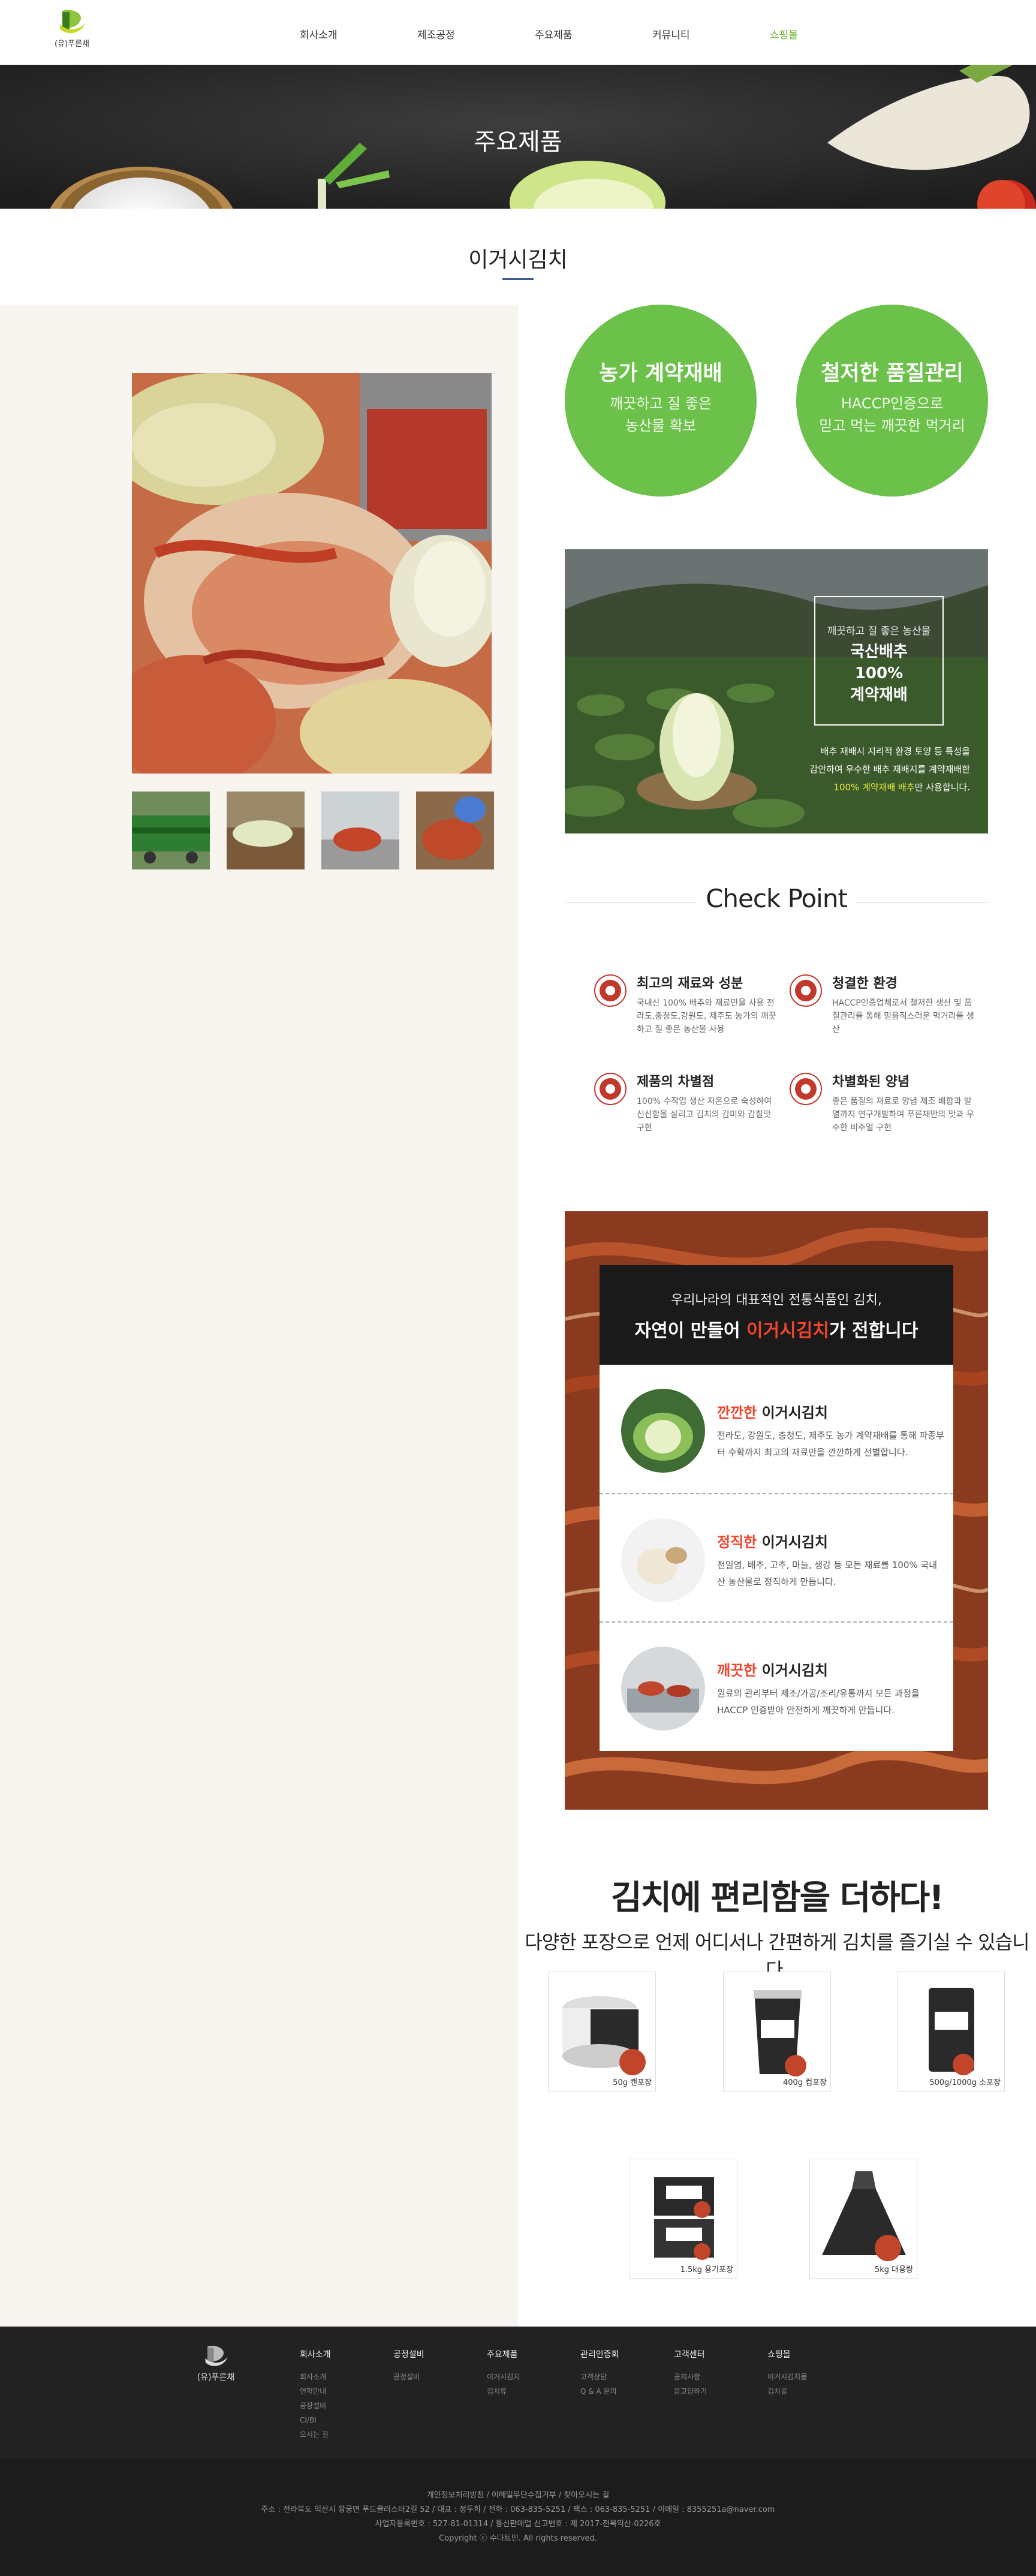 The height and width of the screenshot is (2576, 1036). What do you see at coordinates (806, 2377) in the screenshot?
I see `footer-link: 이거시김치몰` at bounding box center [806, 2377].